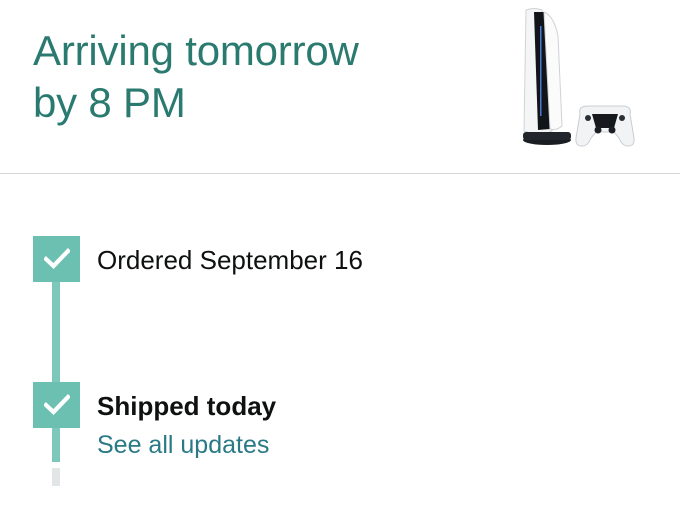 Image resolution: width=680 pixels, height=505 pixels. I want to click on delivery-status-heading: Arriving tomorrow by 8 PM, so click(196, 77).